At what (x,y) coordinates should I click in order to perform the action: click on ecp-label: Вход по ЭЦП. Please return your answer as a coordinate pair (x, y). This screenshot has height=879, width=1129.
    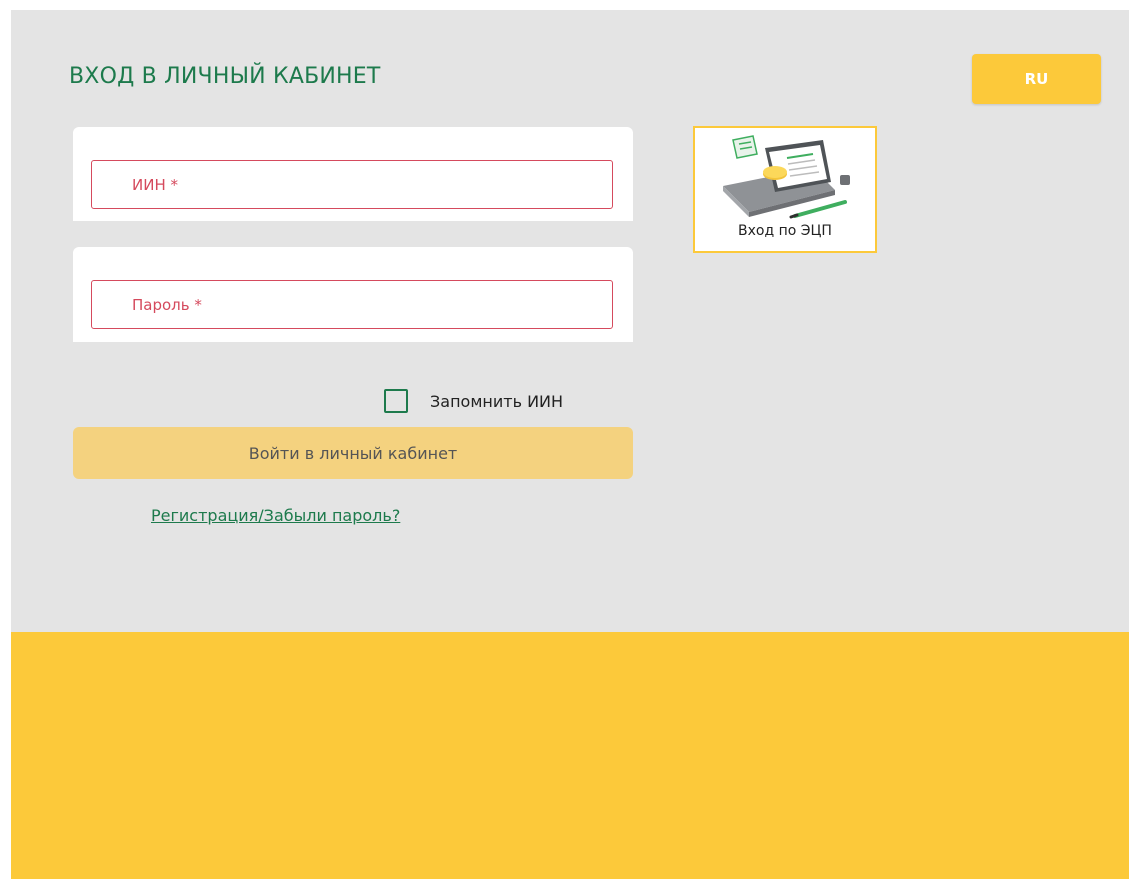
    Looking at the image, I should click on (785, 231).